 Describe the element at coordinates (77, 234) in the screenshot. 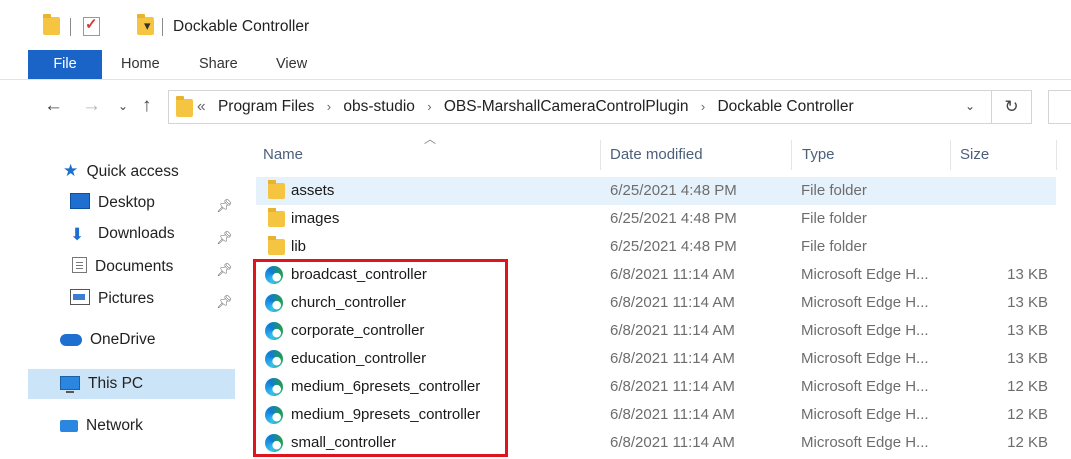

I see `download-arrow-icon: ⬇` at that location.